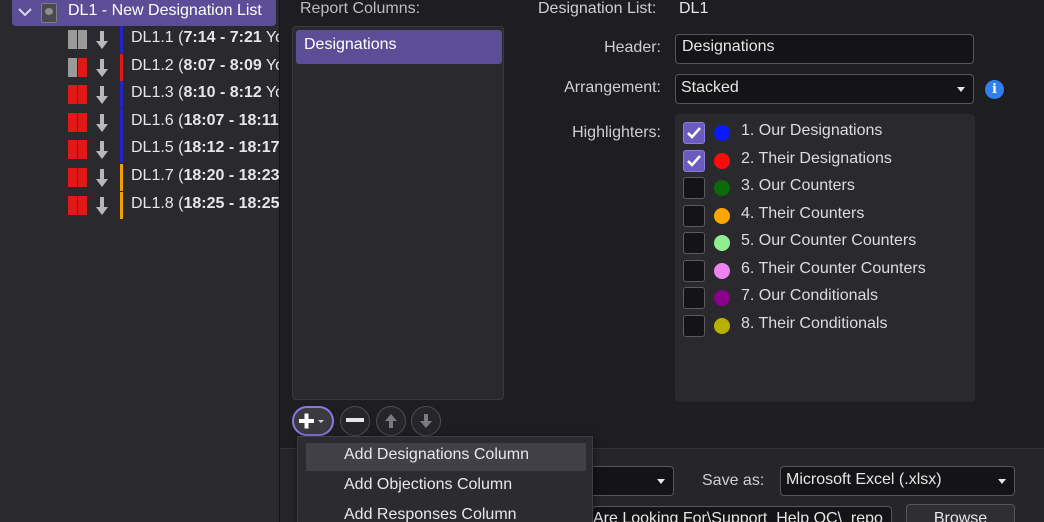 This screenshot has height=522, width=1044. I want to click on highlighters-label: Highlighters:, so click(616, 132).